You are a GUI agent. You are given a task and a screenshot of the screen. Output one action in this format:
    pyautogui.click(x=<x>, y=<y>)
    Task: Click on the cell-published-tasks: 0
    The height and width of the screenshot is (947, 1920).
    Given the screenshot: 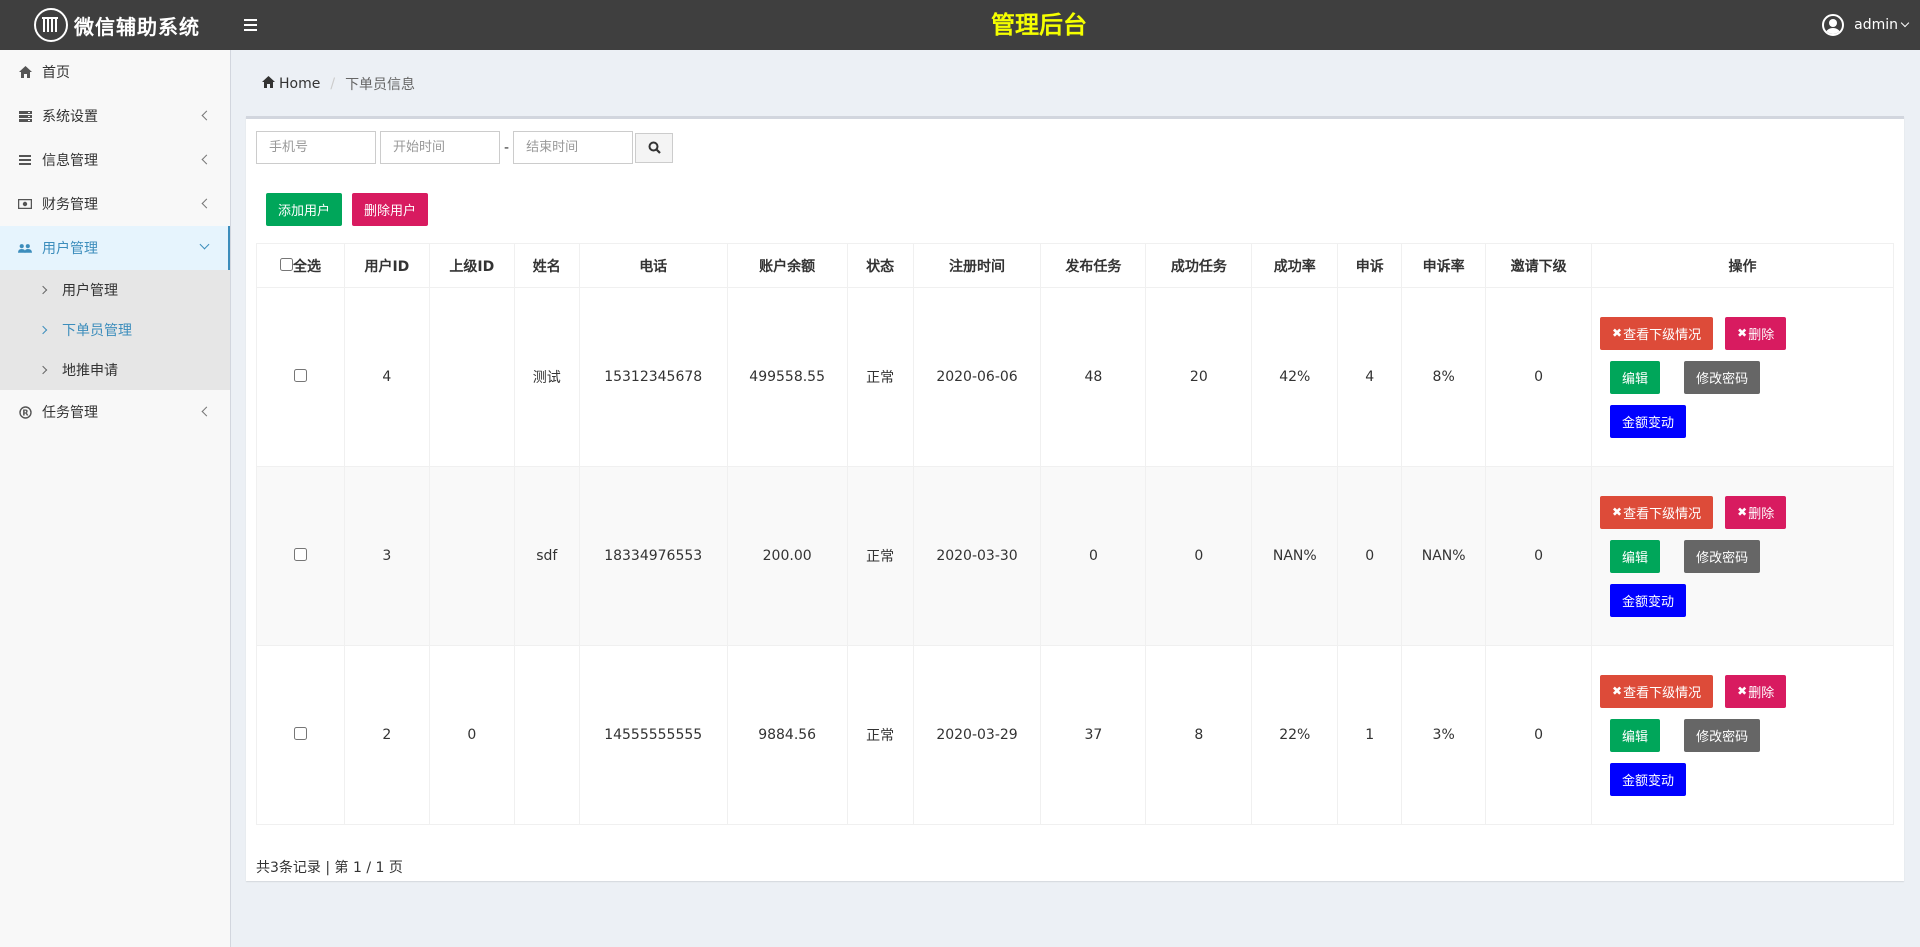 What is the action you would take?
    pyautogui.click(x=1093, y=556)
    